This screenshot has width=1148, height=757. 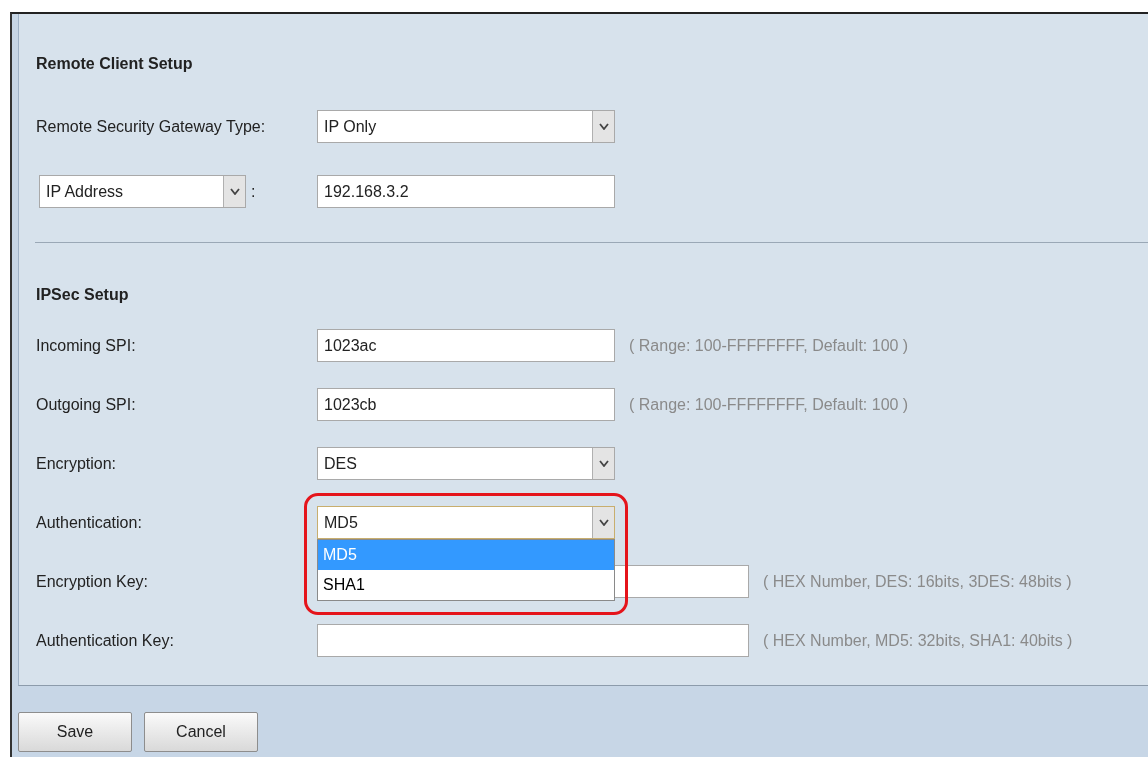 I want to click on hint-text: ( HEX Number, DES: 16bits, 3DES: 48bits ), so click(x=917, y=581).